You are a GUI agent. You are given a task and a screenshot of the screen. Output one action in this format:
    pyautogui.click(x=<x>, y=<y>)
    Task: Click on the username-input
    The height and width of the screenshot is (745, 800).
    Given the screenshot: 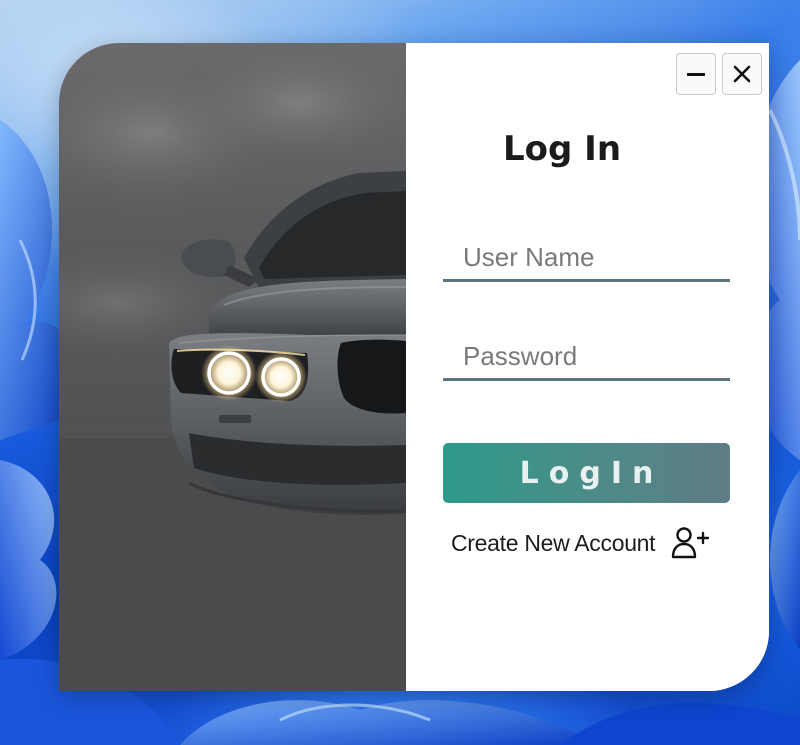 What is the action you would take?
    pyautogui.click(x=586, y=259)
    